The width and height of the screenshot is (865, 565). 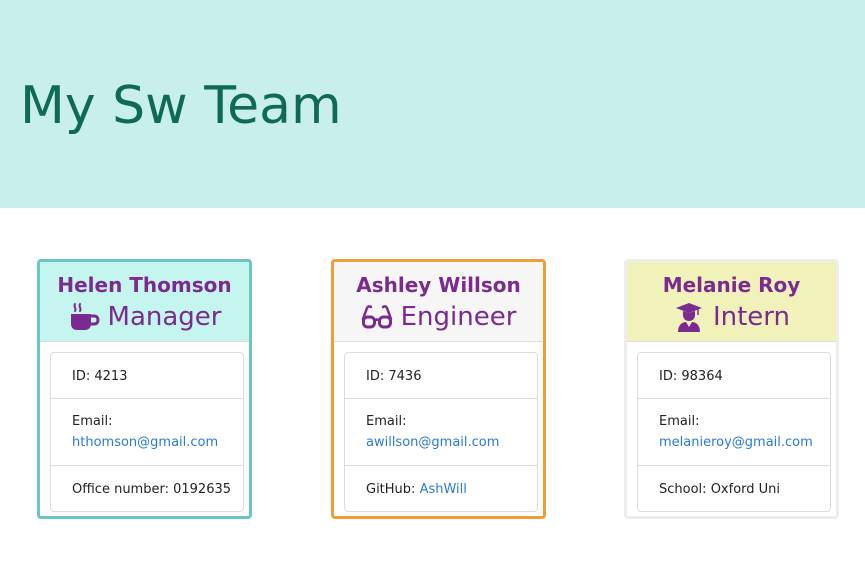 I want to click on graduate-icon, so click(x=689, y=317).